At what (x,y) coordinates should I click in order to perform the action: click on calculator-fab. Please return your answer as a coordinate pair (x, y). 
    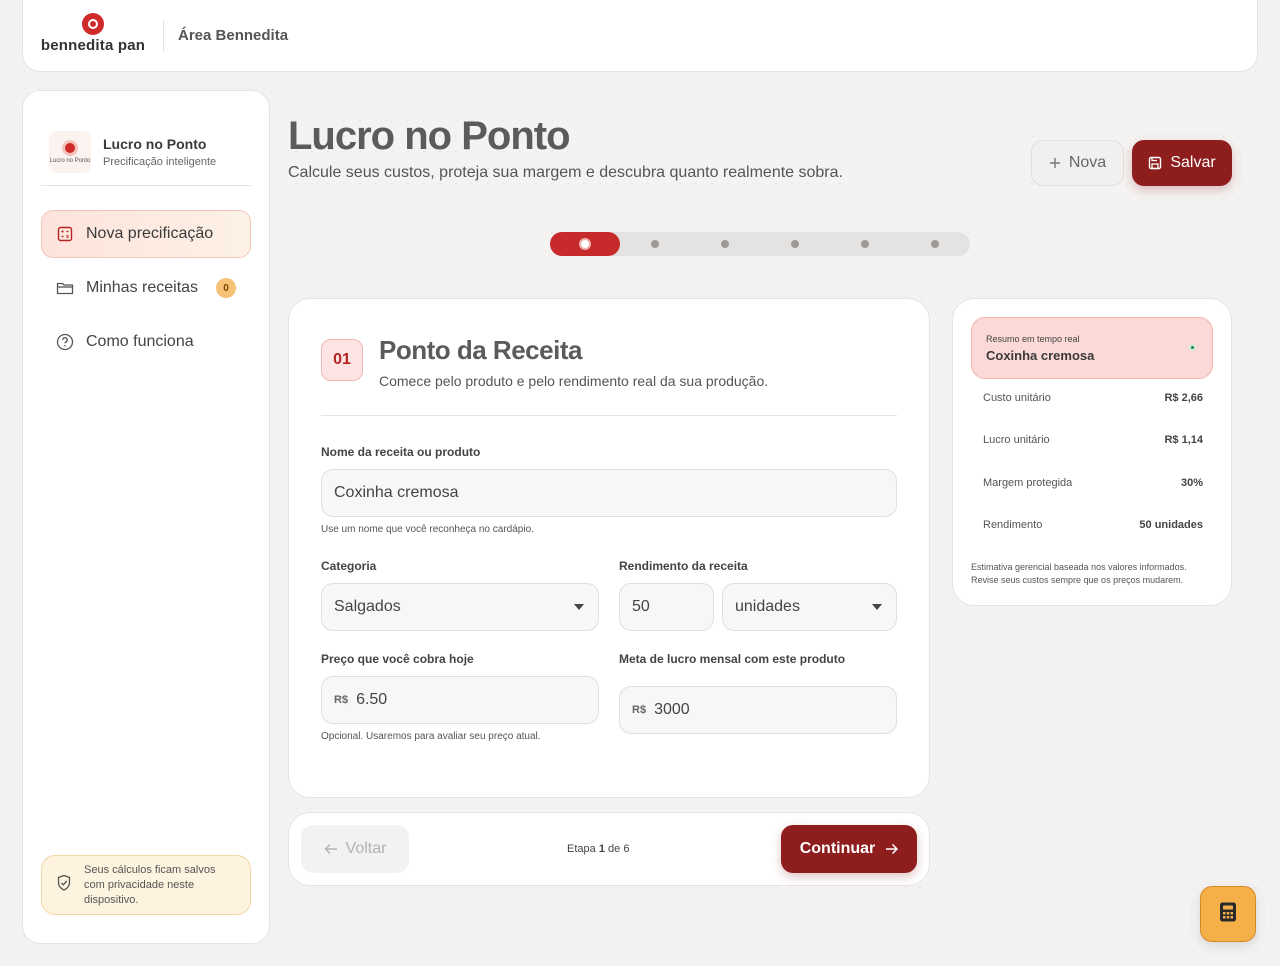
    Looking at the image, I should click on (1228, 914).